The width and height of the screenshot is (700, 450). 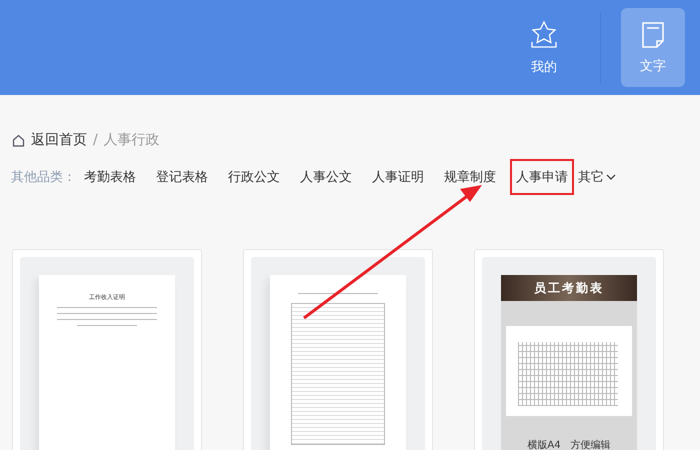 What do you see at coordinates (18, 140) in the screenshot?
I see `home-icon` at bounding box center [18, 140].